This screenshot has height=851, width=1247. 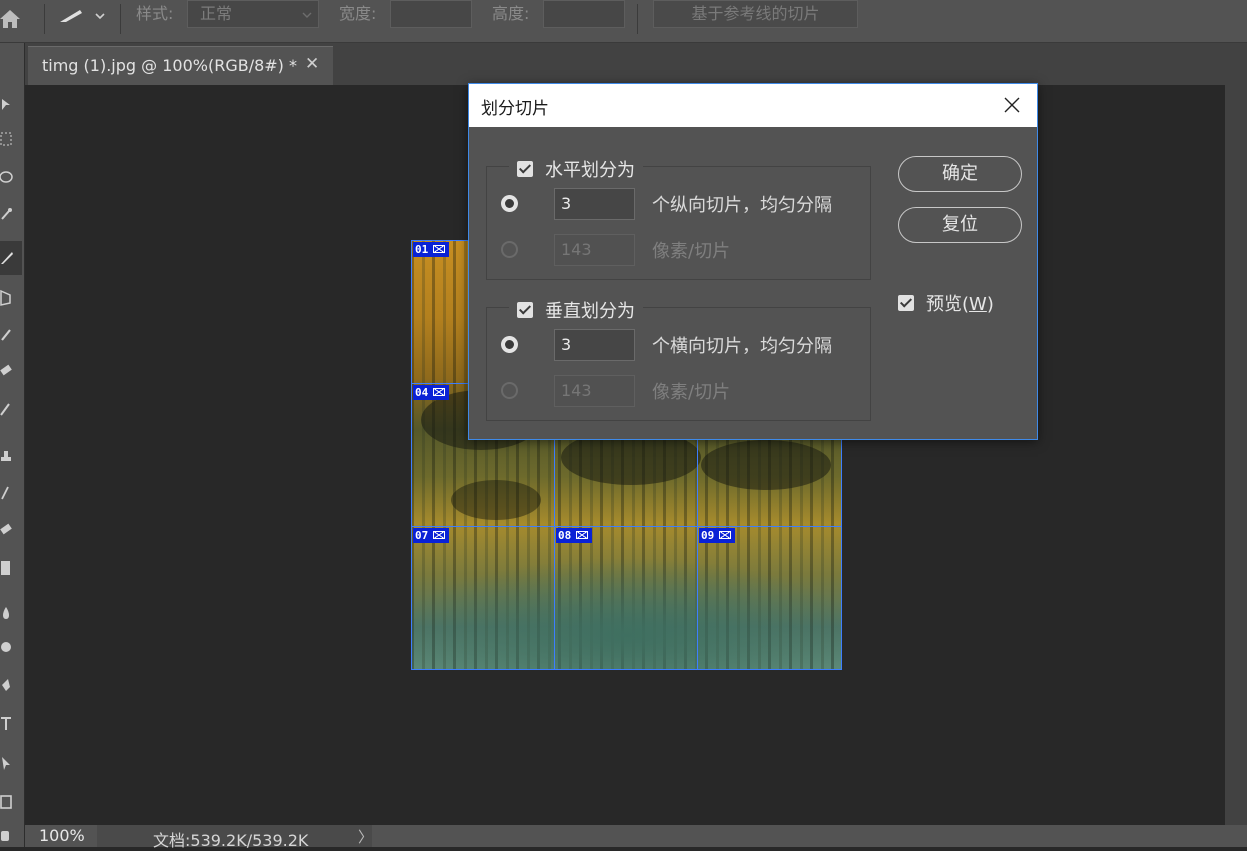 I want to click on preview-label: 预览(W), so click(x=960, y=303).